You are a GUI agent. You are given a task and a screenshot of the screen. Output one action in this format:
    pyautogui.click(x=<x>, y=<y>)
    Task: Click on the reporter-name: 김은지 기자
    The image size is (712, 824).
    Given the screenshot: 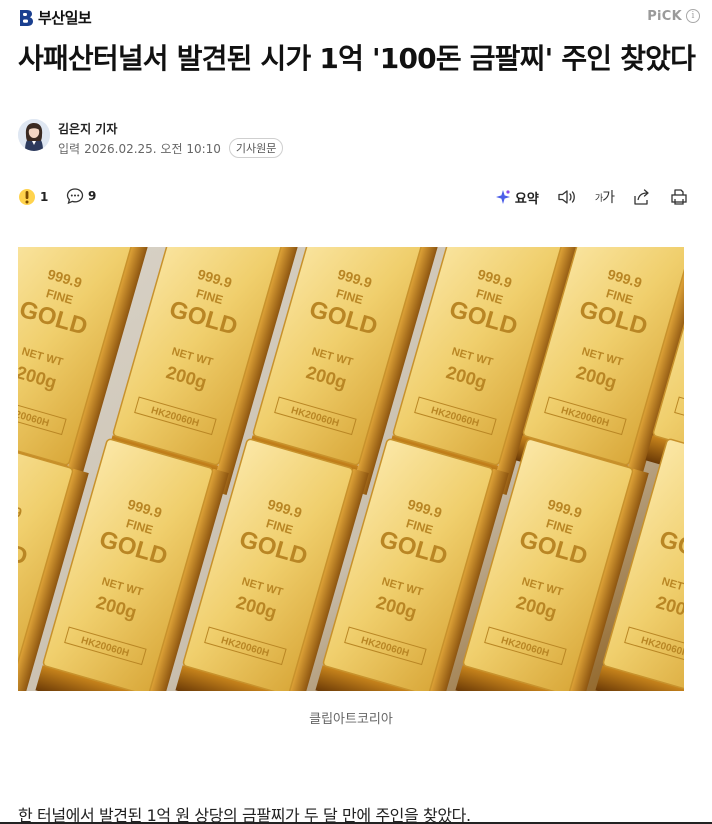 What is the action you would take?
    pyautogui.click(x=87, y=128)
    